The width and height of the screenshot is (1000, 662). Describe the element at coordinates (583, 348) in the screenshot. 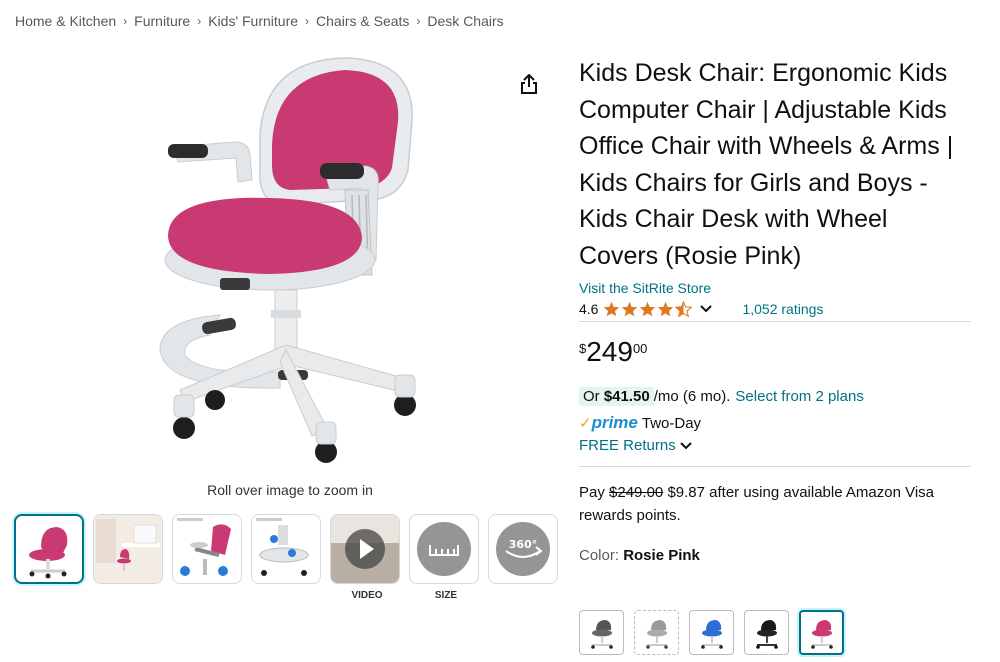

I see `price-symbol: $` at that location.